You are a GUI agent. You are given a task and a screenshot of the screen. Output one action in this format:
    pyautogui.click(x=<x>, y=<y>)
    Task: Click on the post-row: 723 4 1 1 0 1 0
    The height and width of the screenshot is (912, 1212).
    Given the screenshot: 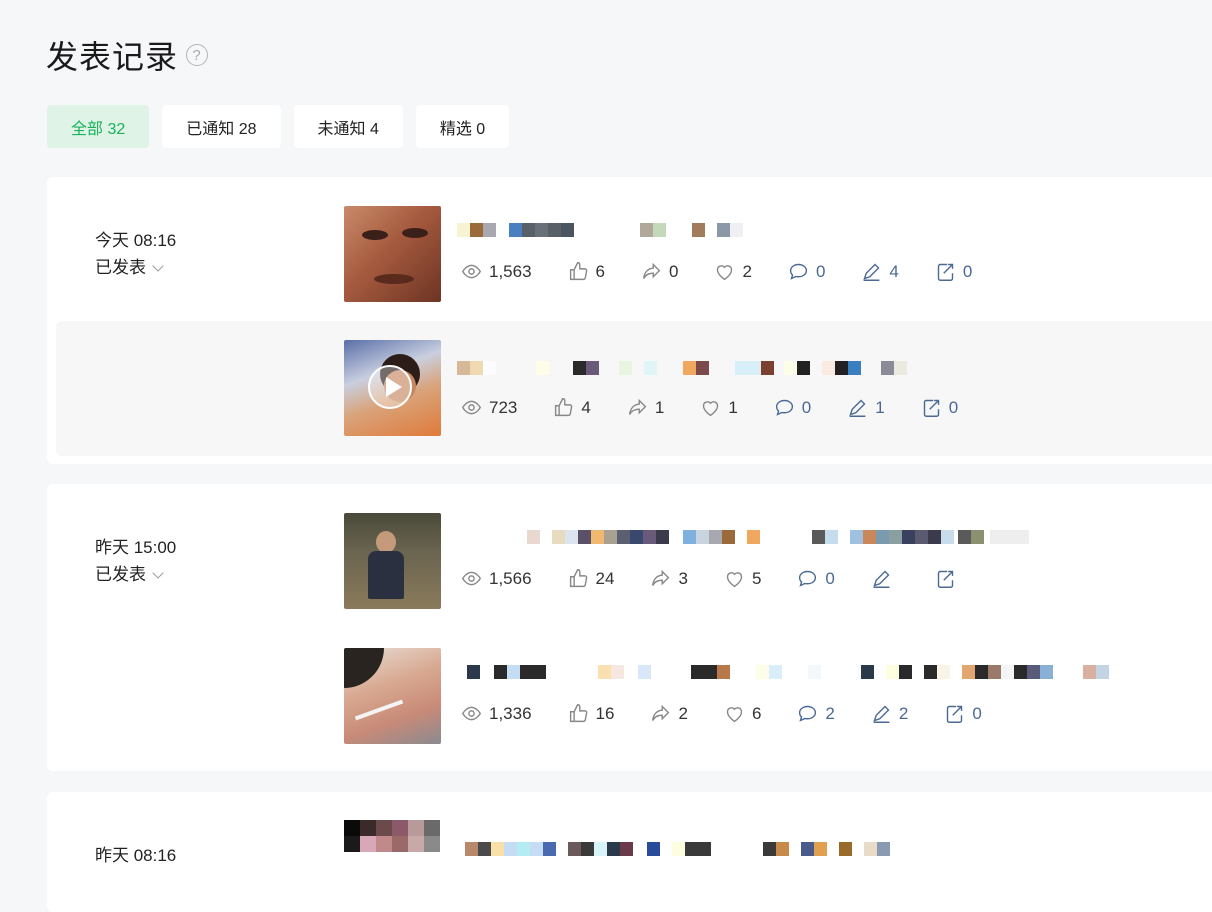 What is the action you would take?
    pyautogui.click(x=634, y=388)
    